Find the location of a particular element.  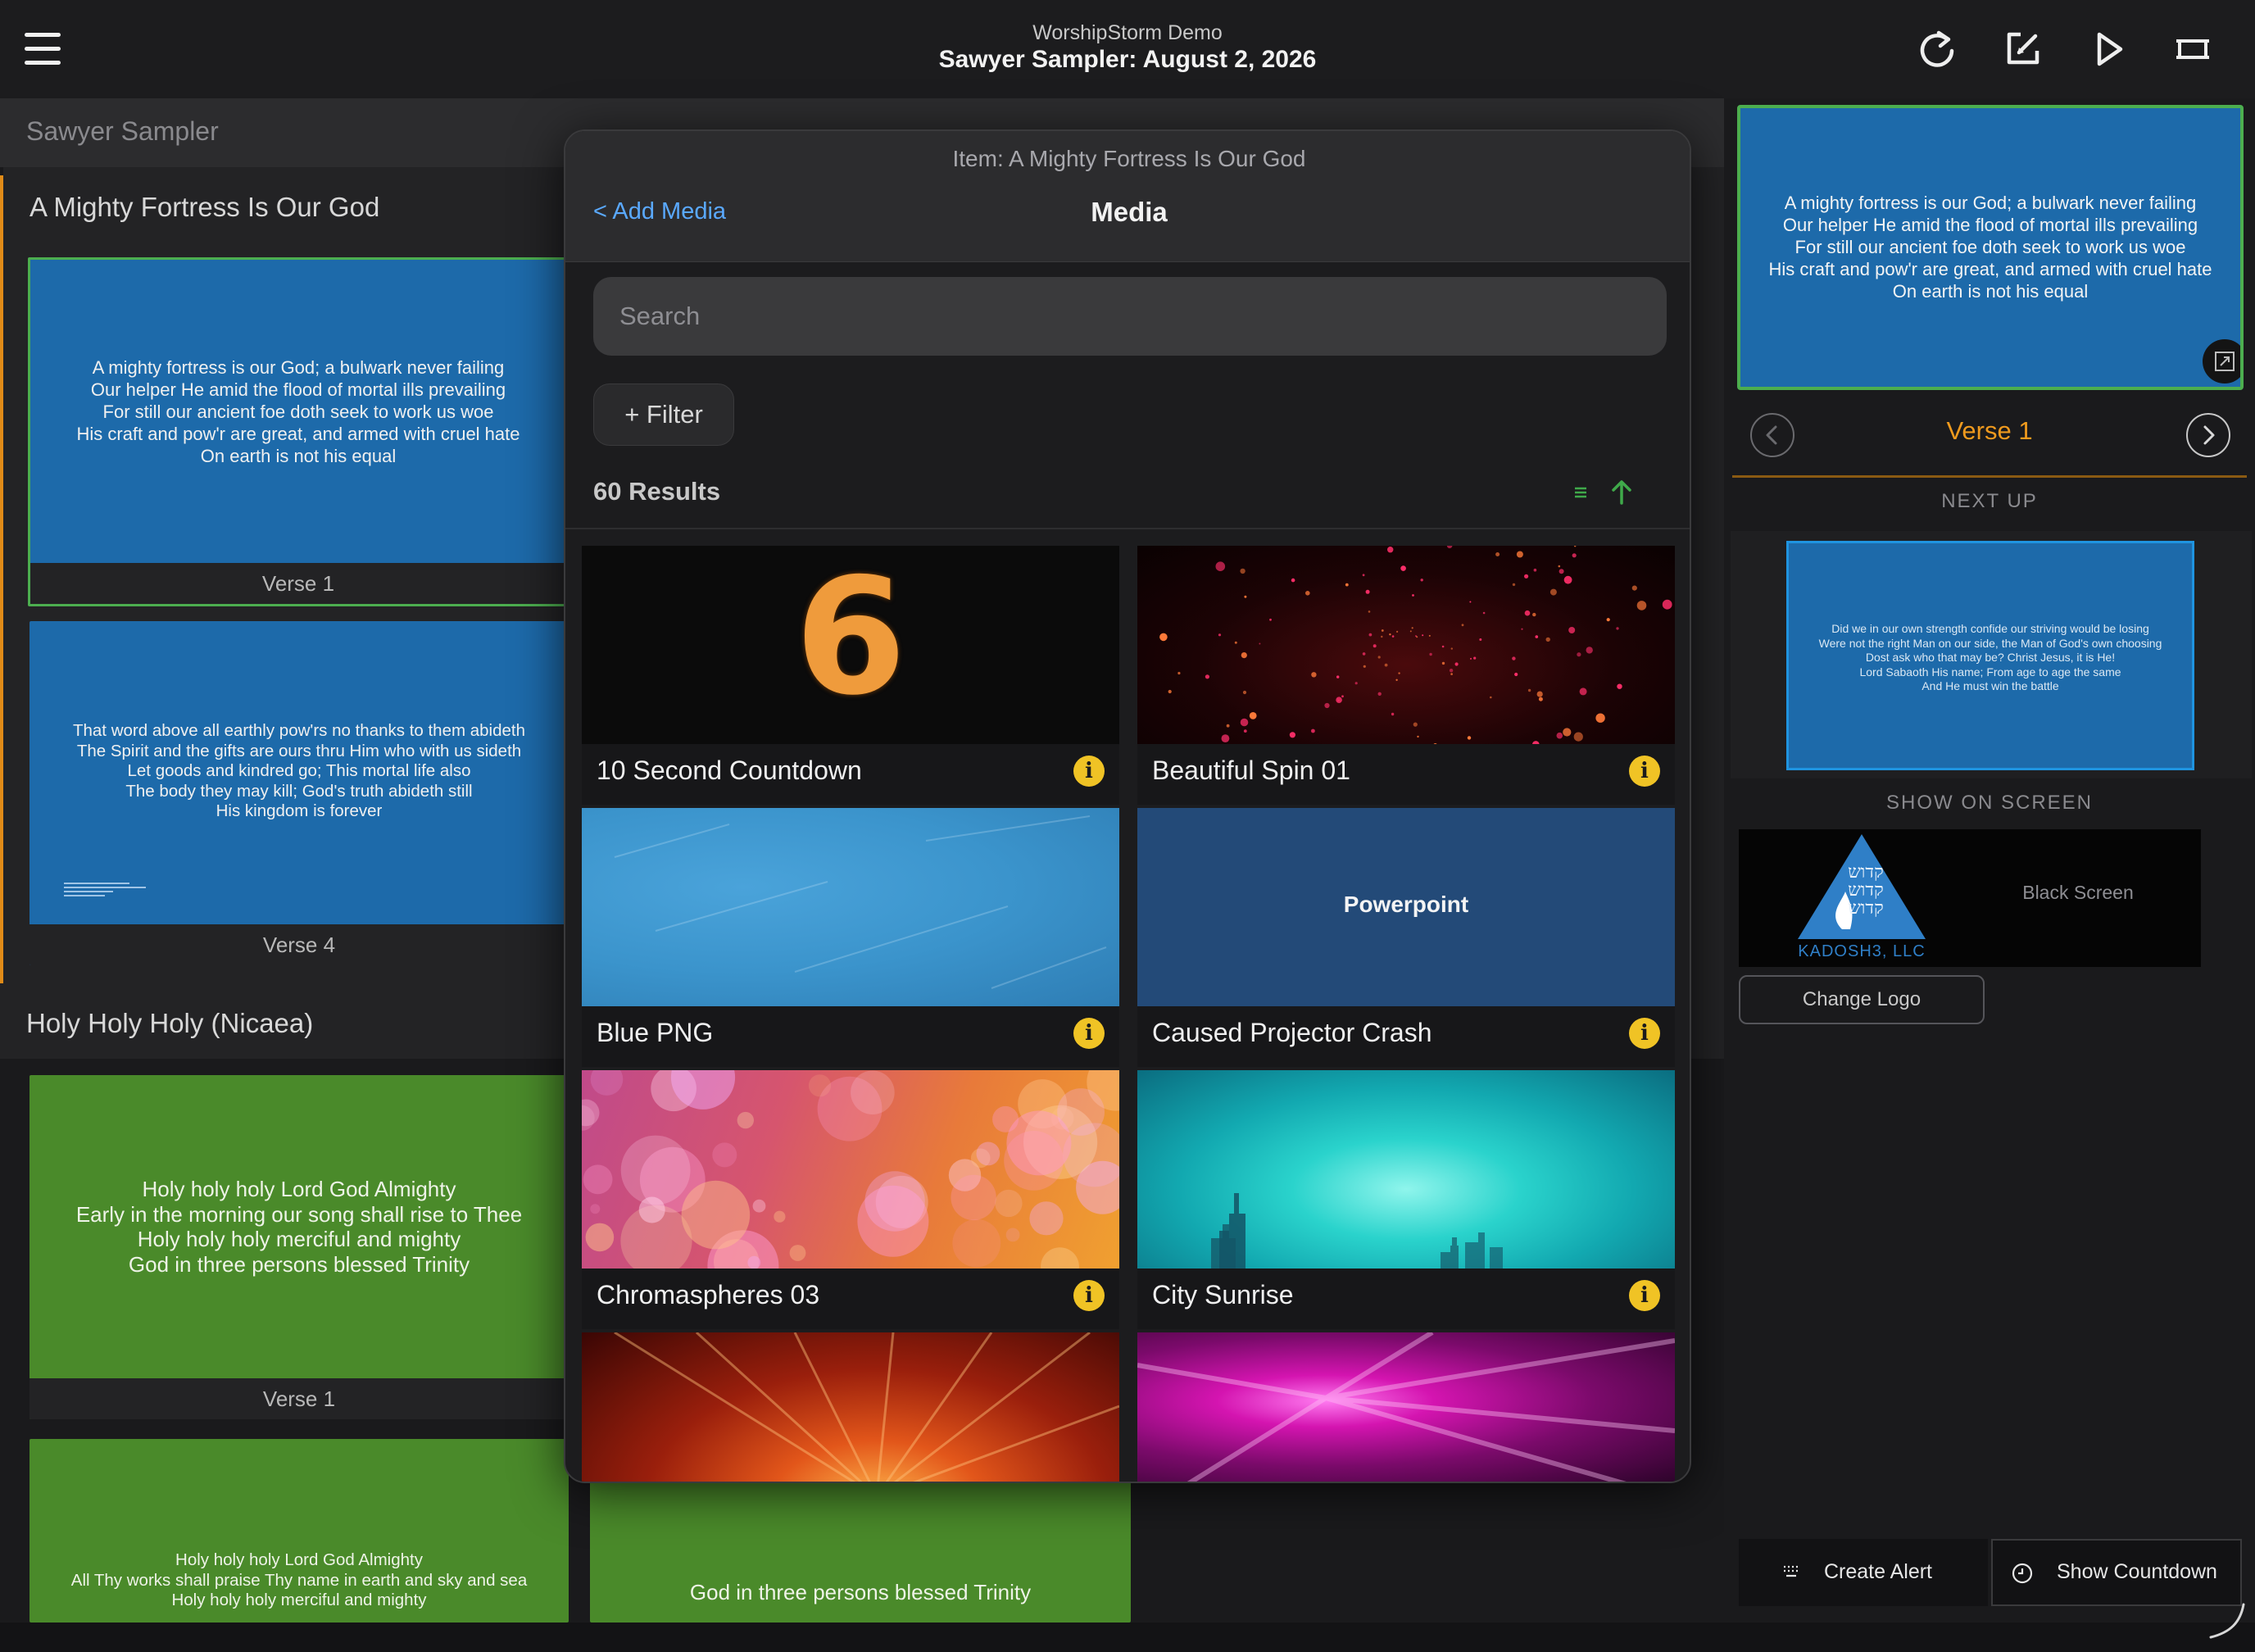

show-countdown-label: Show Countdown is located at coordinates (2137, 1571).